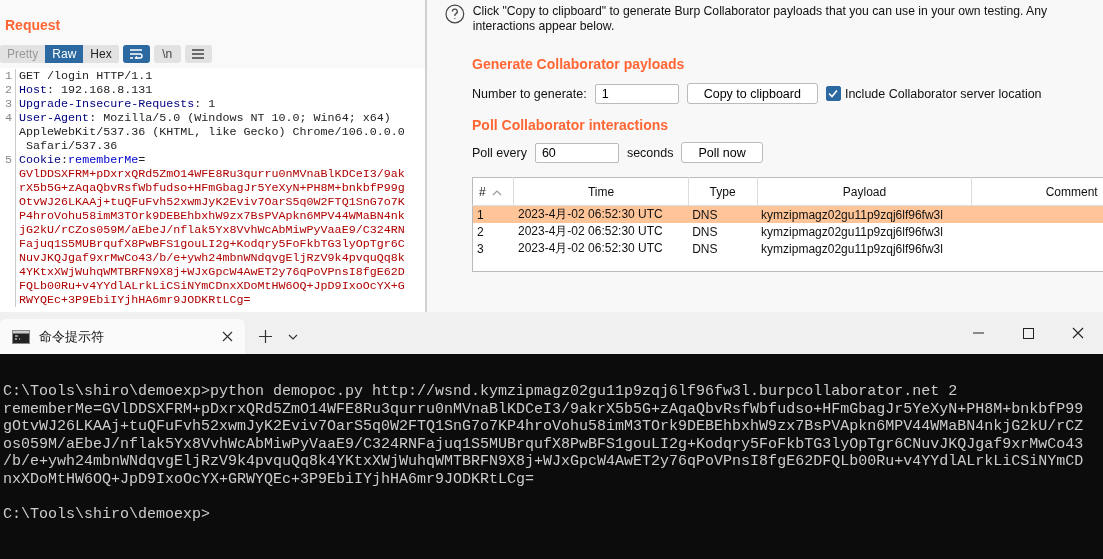  I want to click on line-number: 4, so click(8, 118).